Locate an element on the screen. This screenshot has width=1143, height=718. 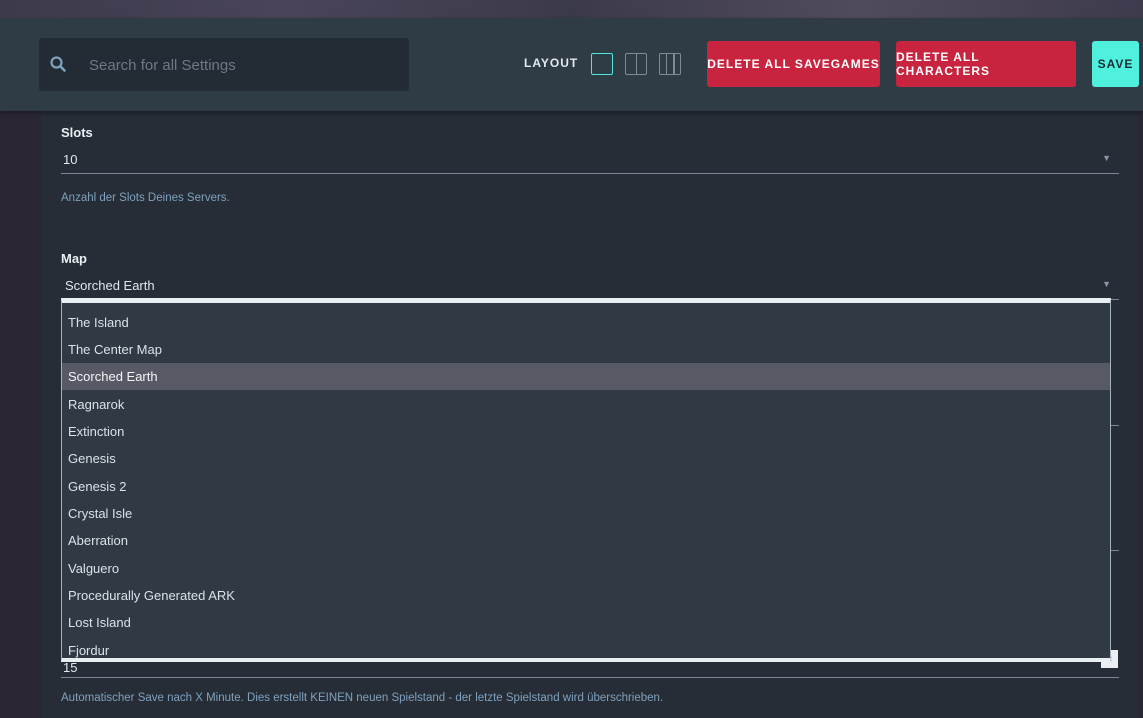
save-button: SAVE is located at coordinates (1115, 64).